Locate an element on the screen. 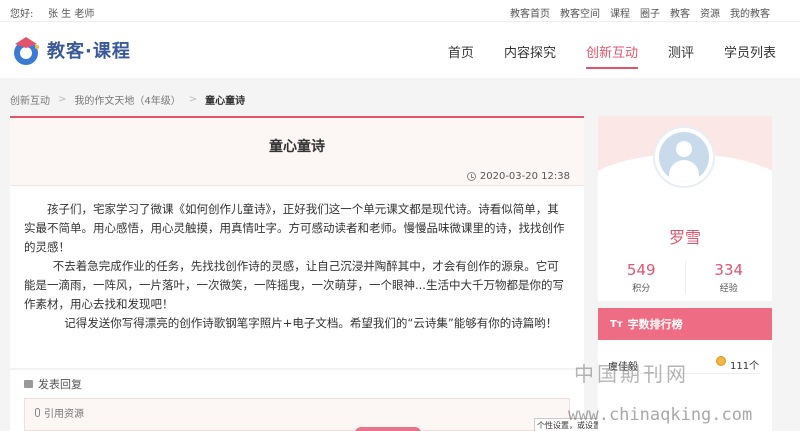 The width and height of the screenshot is (800, 431). top-links: 教客首页 教客空间 课程 圈子 教客 资源 我的教客 is located at coordinates (640, 12).